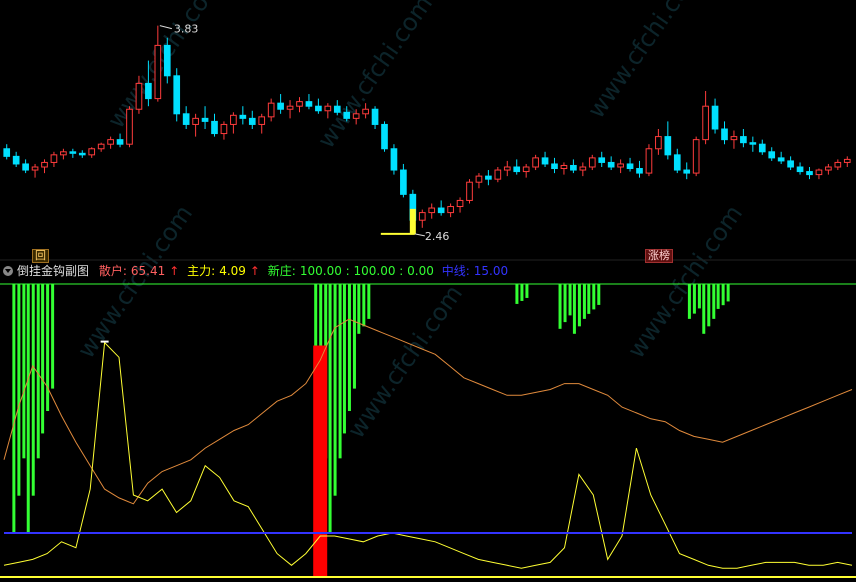 This screenshot has height=582, width=856. Describe the element at coordinates (53, 271) in the screenshot. I see `indicator-title: 倒挂金钩副图` at that location.